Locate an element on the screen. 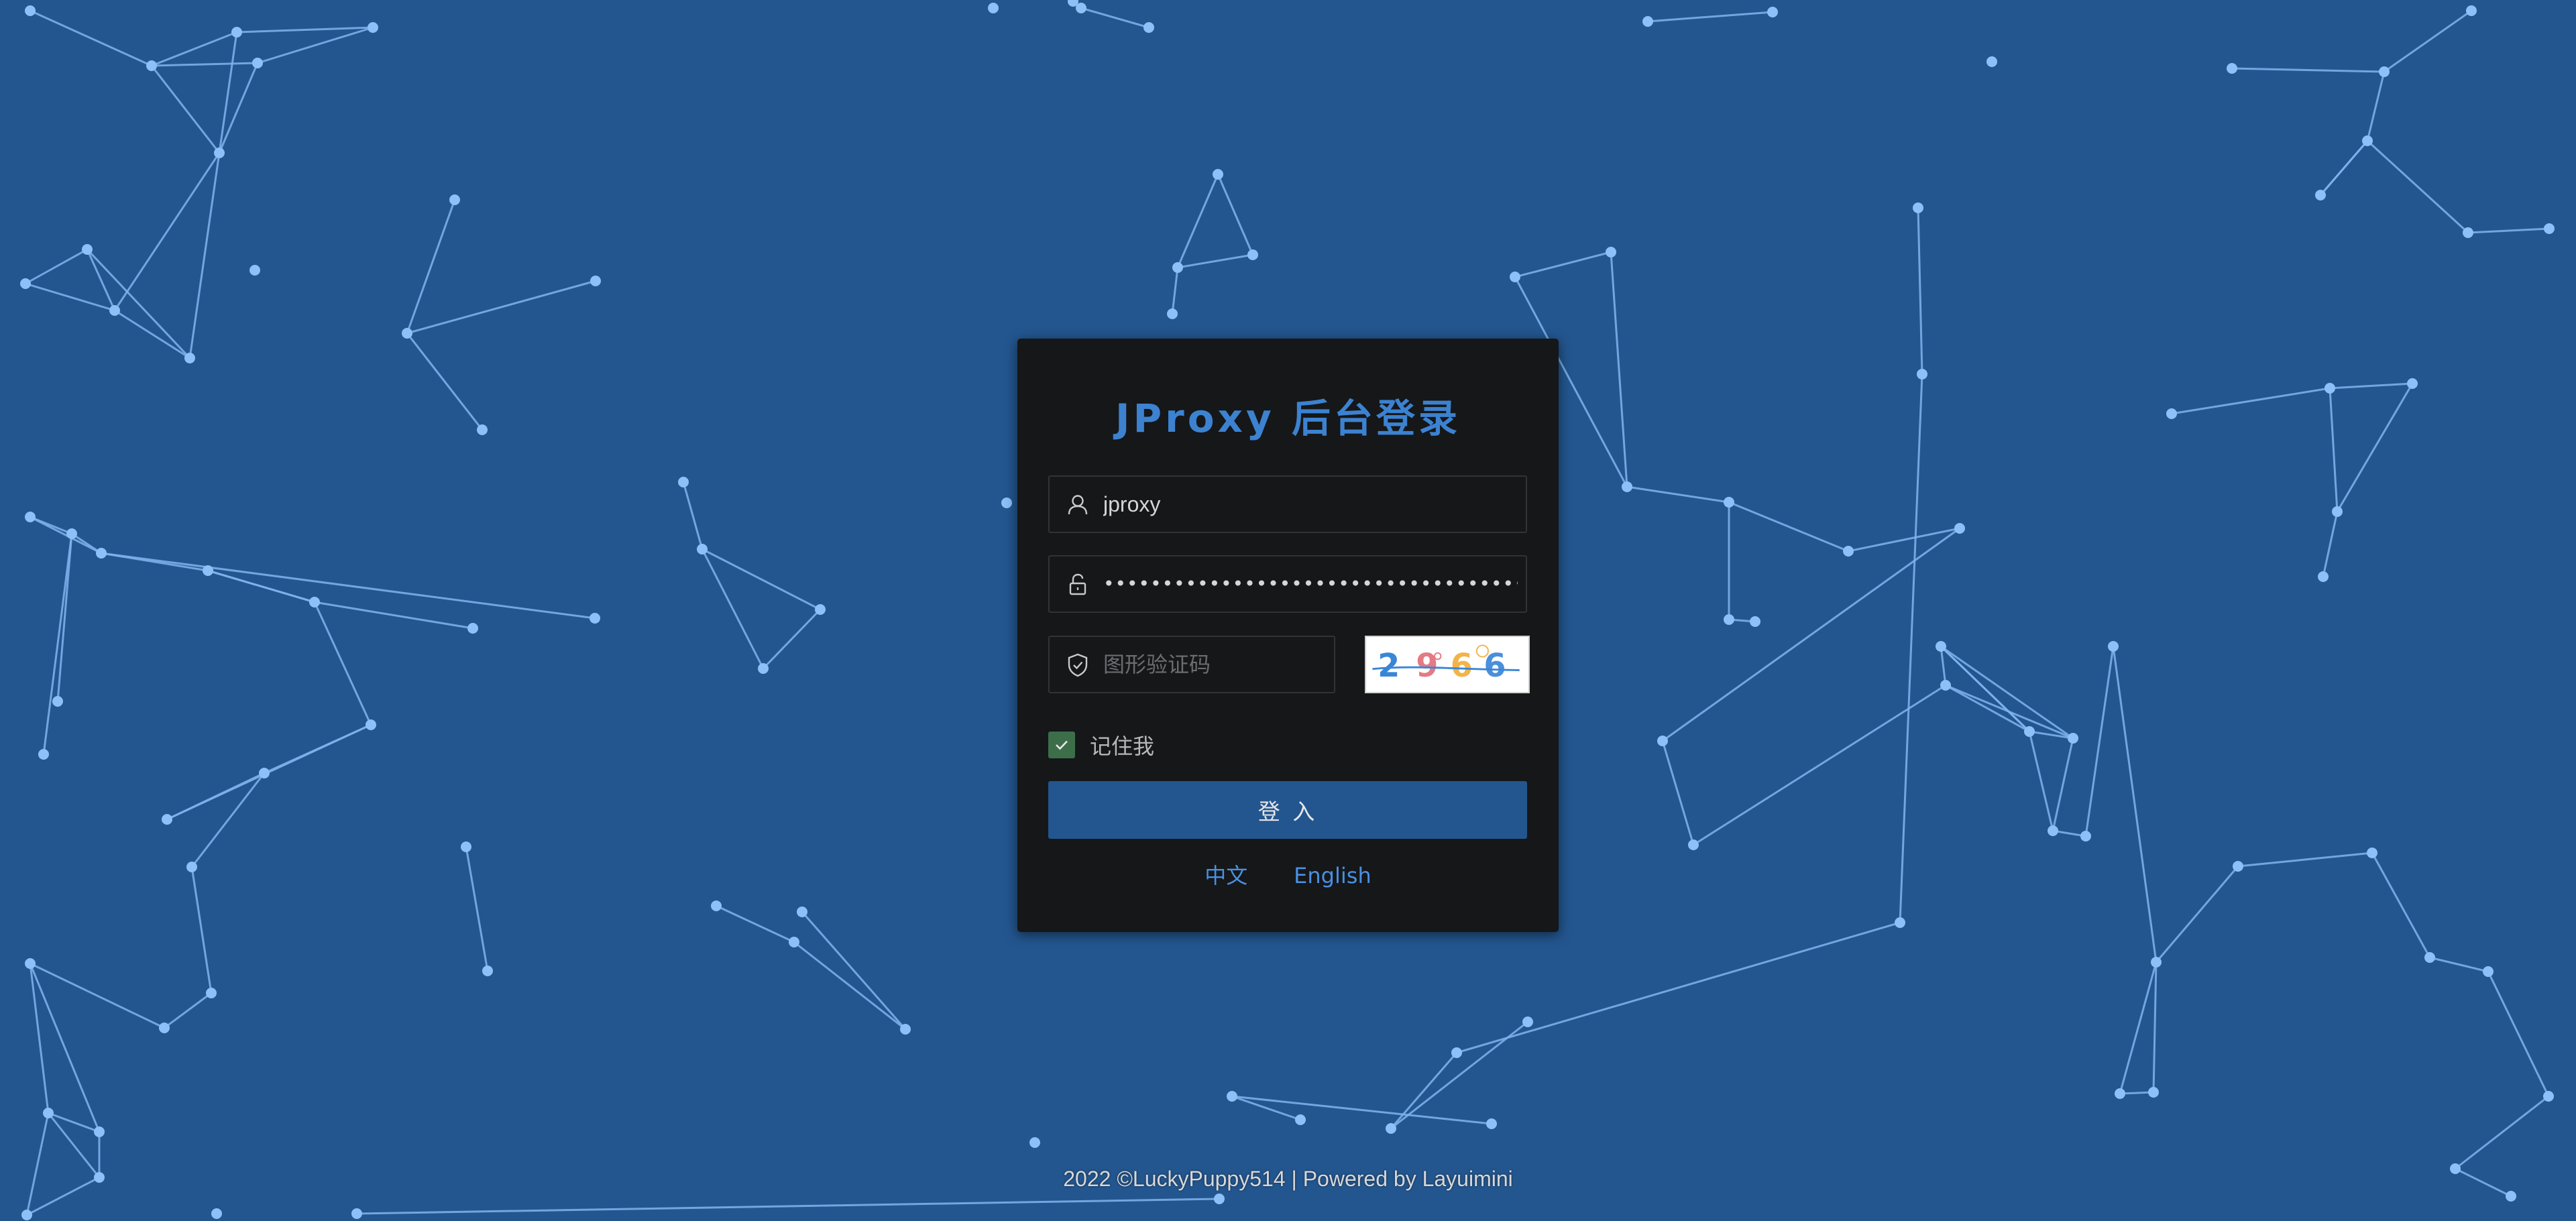 Image resolution: width=2576 pixels, height=1221 pixels. login-title: JProxy 后台登录 is located at coordinates (1288, 418).